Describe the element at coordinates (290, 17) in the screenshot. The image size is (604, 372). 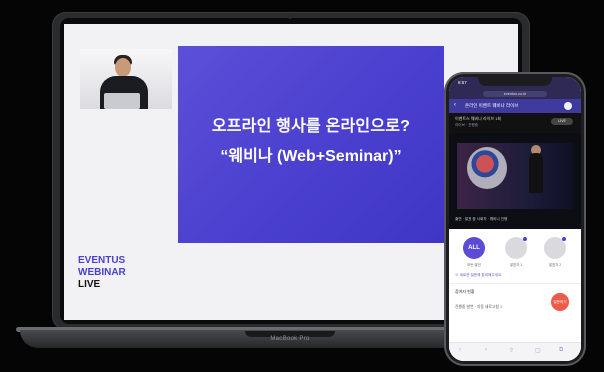
I see `laptop-camera` at that location.